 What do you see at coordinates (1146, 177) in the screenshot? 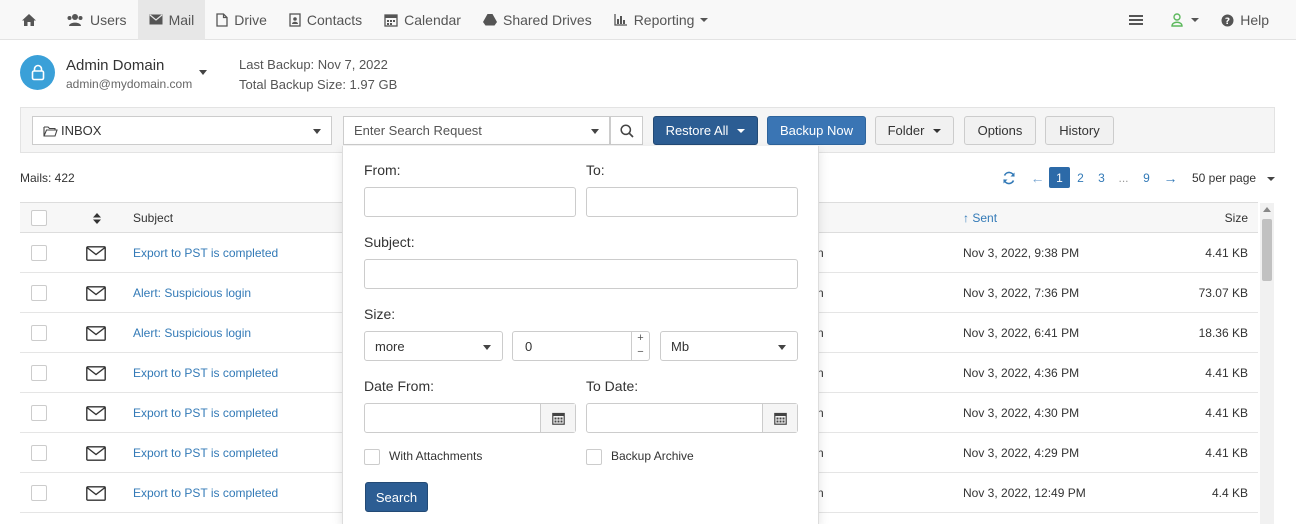
I see `page-9: 9` at bounding box center [1146, 177].